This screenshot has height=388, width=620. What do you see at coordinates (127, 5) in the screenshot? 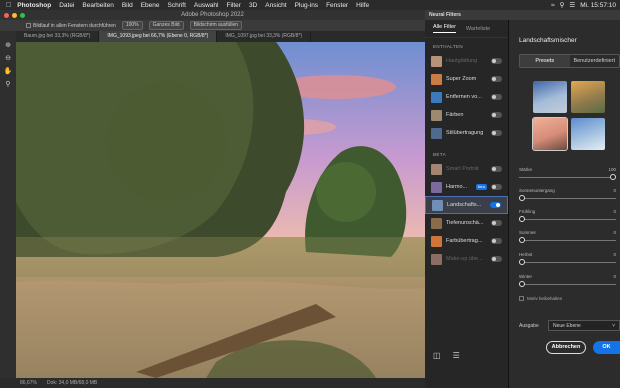
I see `menu-item-bild: Bild` at bounding box center [127, 5].